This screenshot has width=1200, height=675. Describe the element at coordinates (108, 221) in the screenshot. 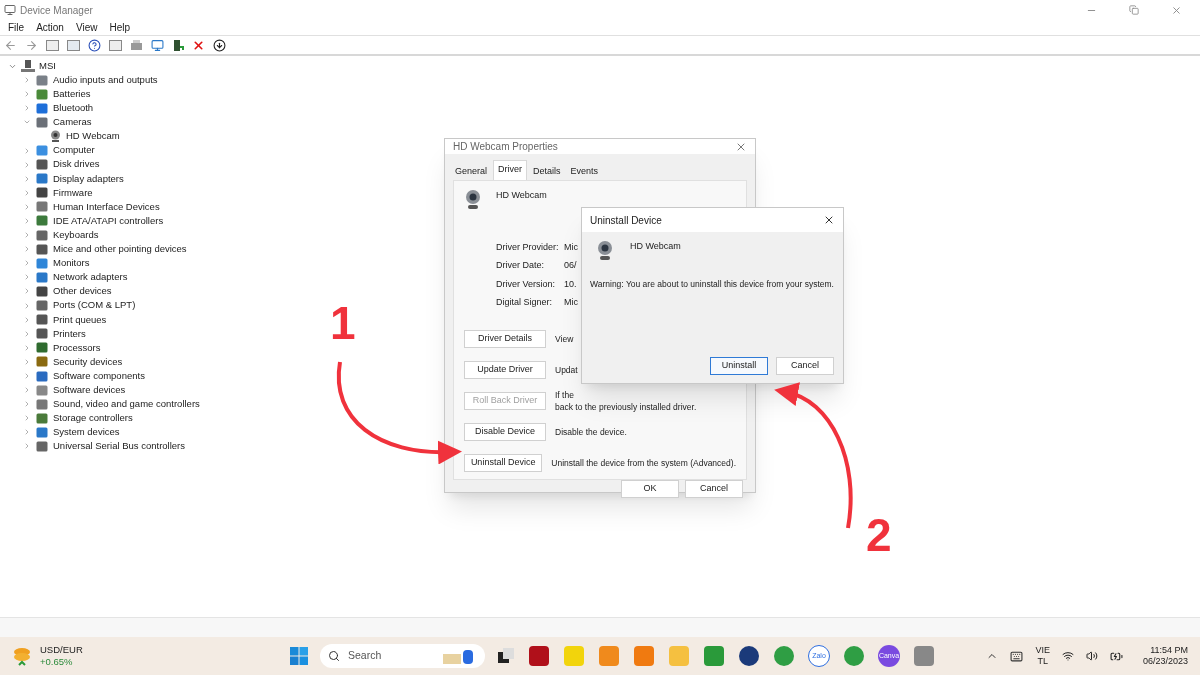

I see `tree-item: IDE ATA/ATAPI controllers` at that location.